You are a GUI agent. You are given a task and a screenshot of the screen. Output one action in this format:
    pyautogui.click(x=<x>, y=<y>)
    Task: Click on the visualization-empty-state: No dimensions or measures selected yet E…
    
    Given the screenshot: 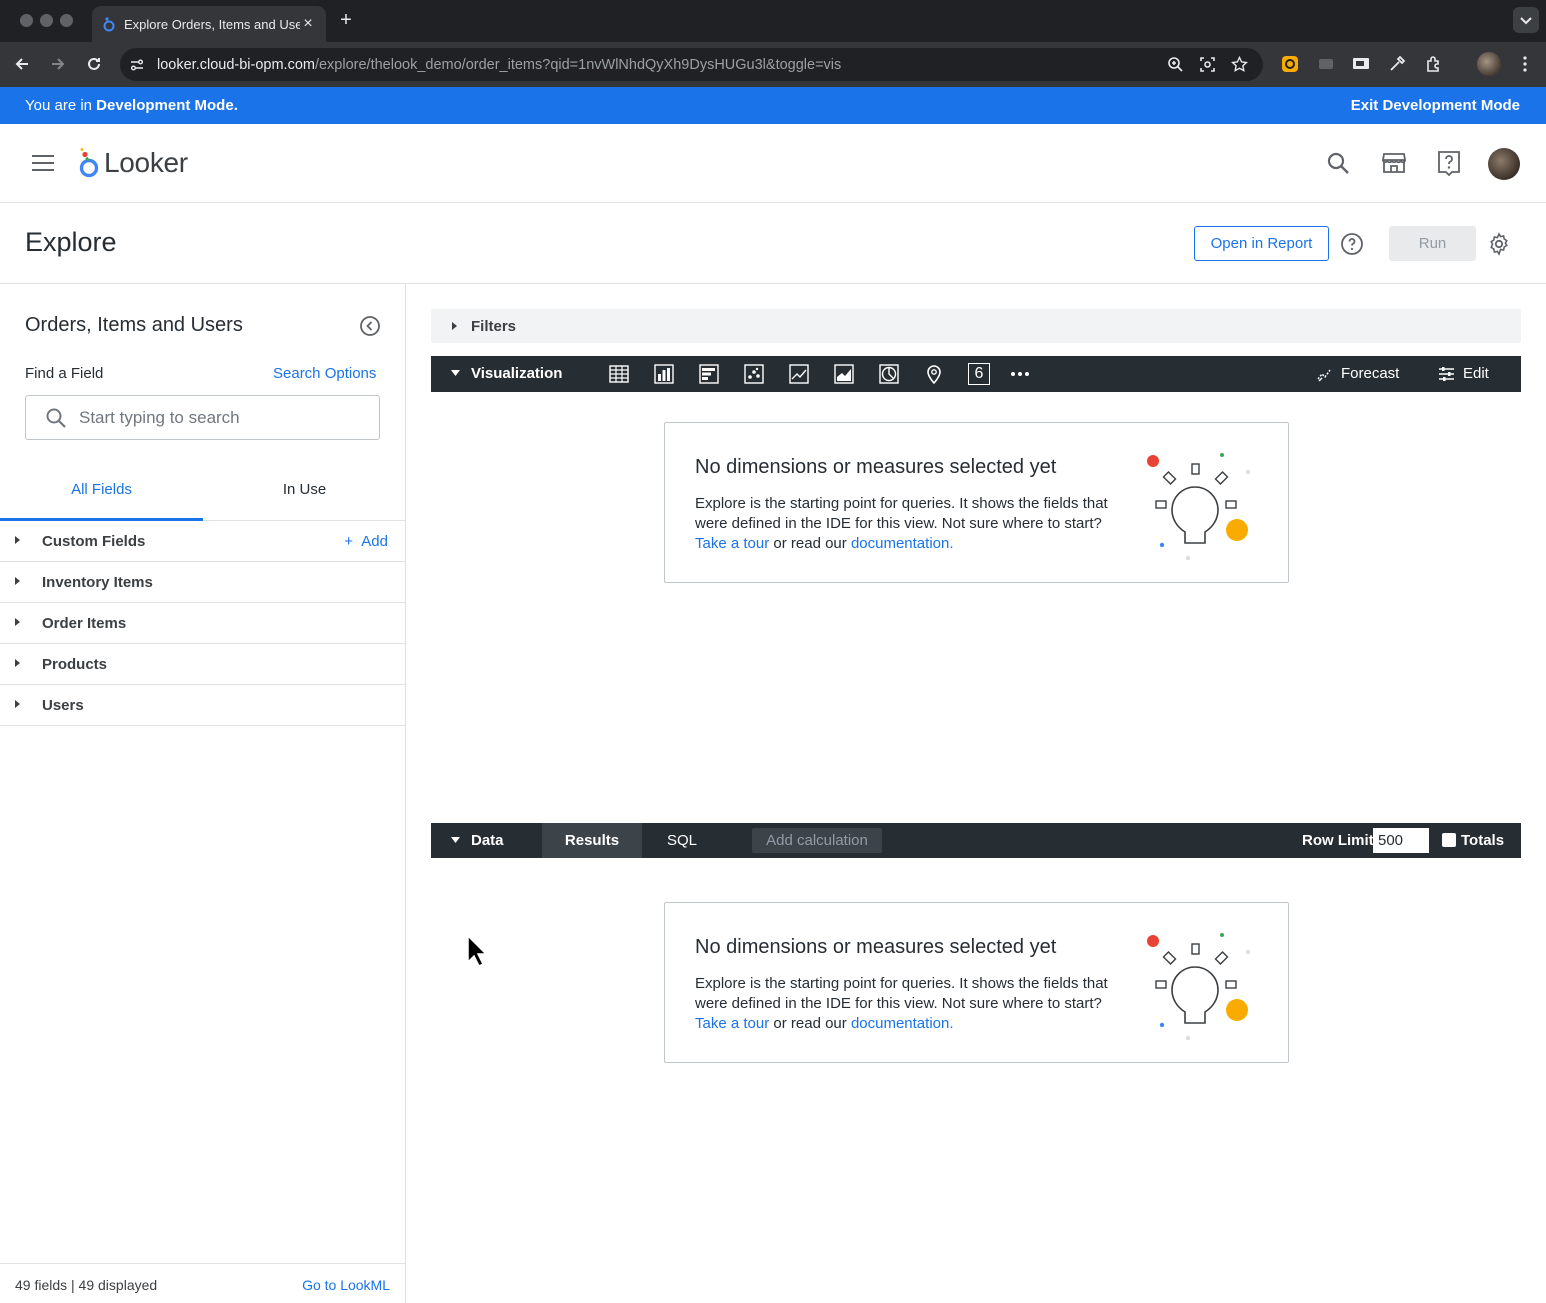 What is the action you would take?
    pyautogui.click(x=976, y=502)
    